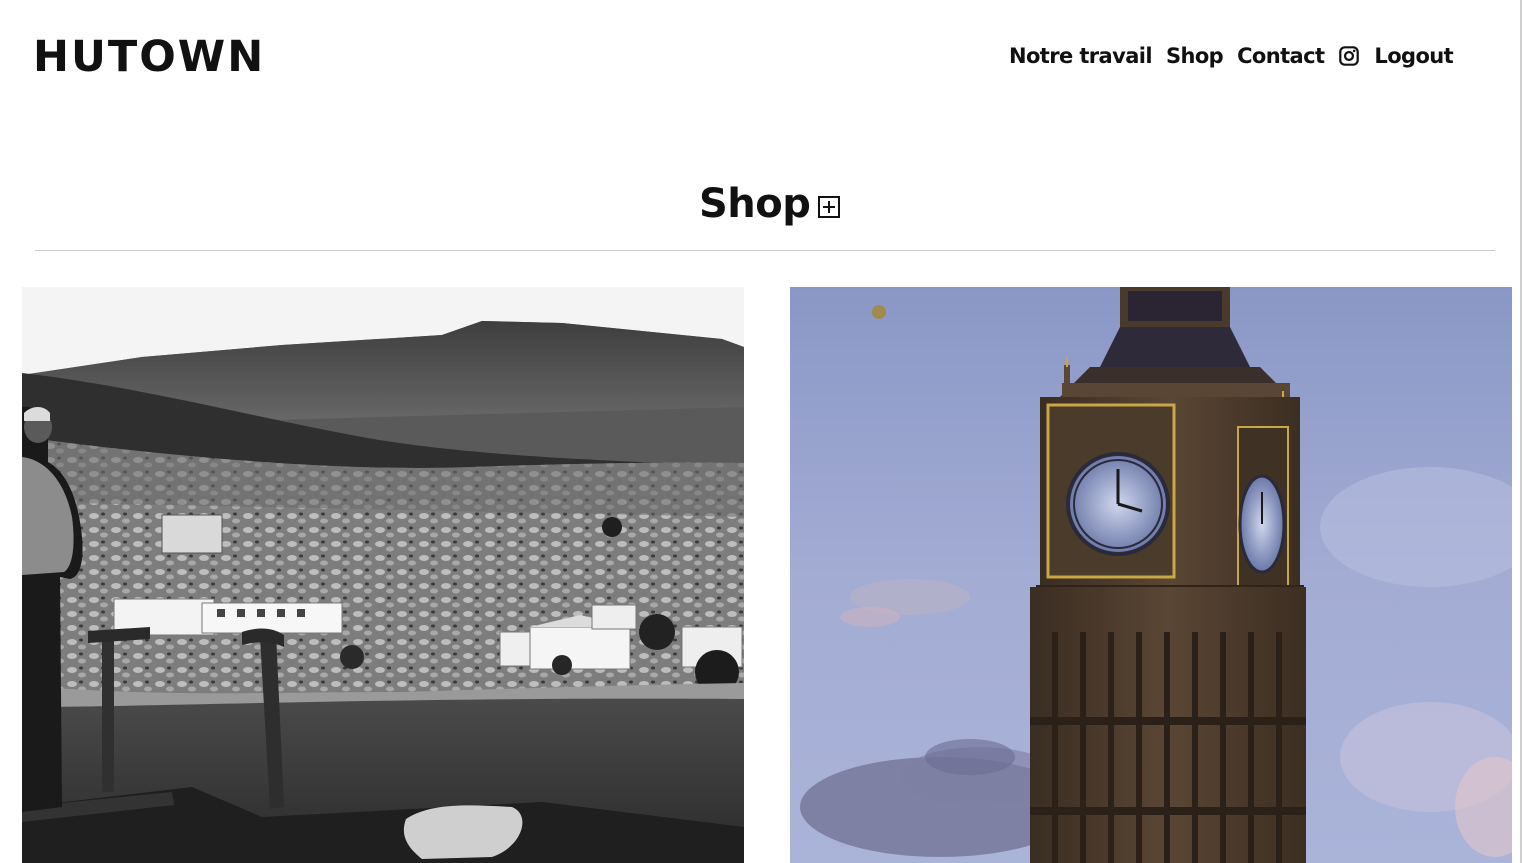  What do you see at coordinates (1081, 56) in the screenshot?
I see `nav-link-notre-travail: Notre travail` at bounding box center [1081, 56].